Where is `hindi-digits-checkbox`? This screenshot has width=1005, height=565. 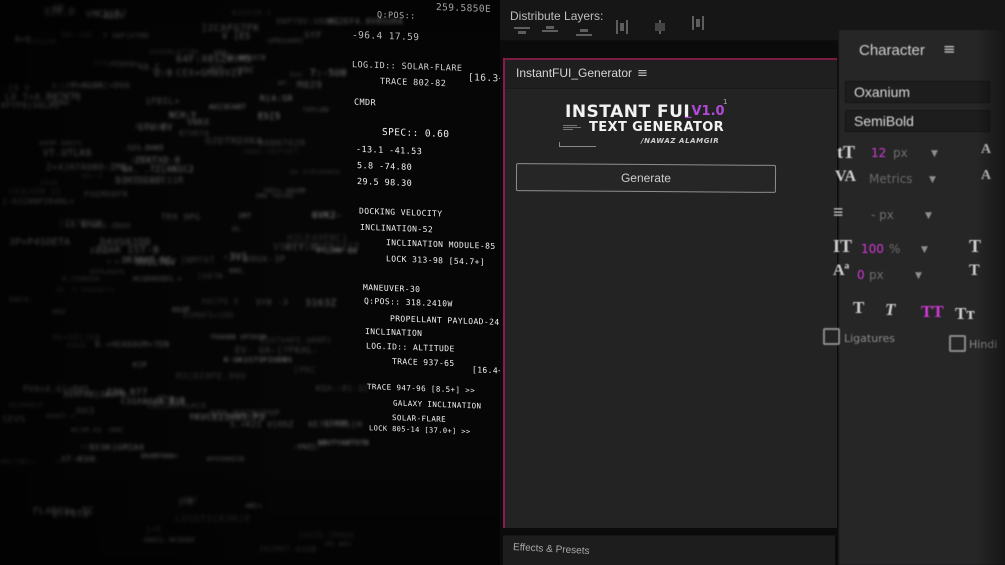 hindi-digits-checkbox is located at coordinates (957, 343).